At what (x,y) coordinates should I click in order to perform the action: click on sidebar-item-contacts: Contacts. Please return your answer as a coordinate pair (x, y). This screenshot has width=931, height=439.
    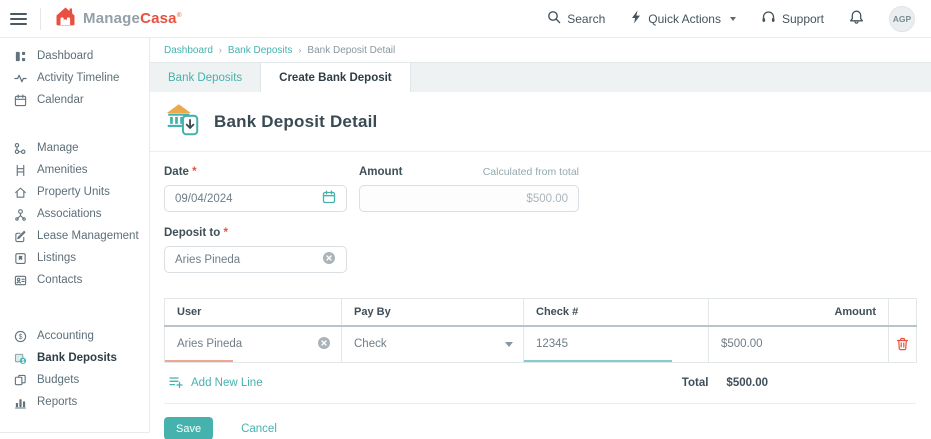
    Looking at the image, I should click on (74, 280).